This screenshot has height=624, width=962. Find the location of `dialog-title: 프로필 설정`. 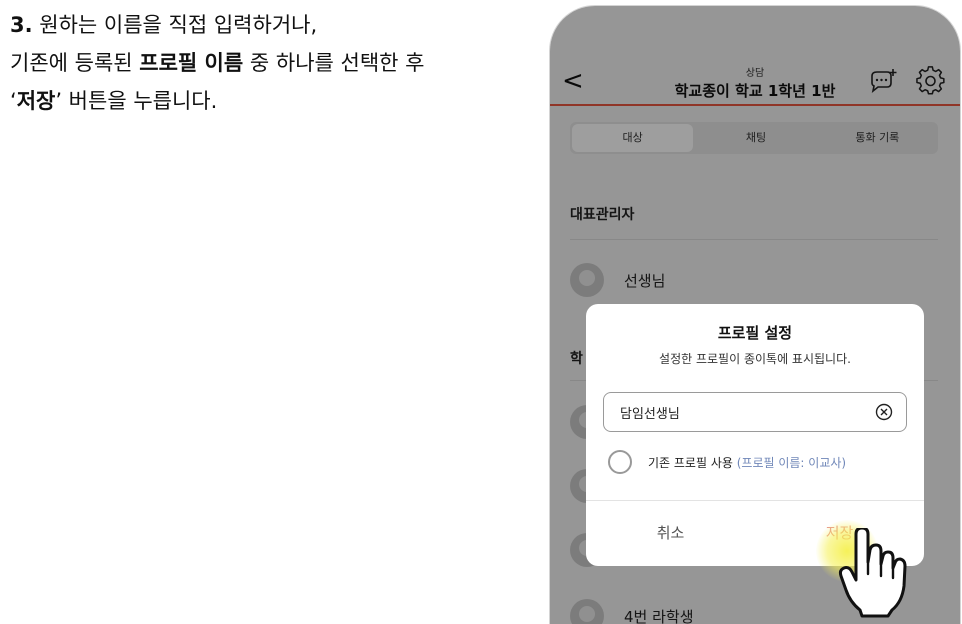

dialog-title: 프로필 설정 is located at coordinates (755, 333).